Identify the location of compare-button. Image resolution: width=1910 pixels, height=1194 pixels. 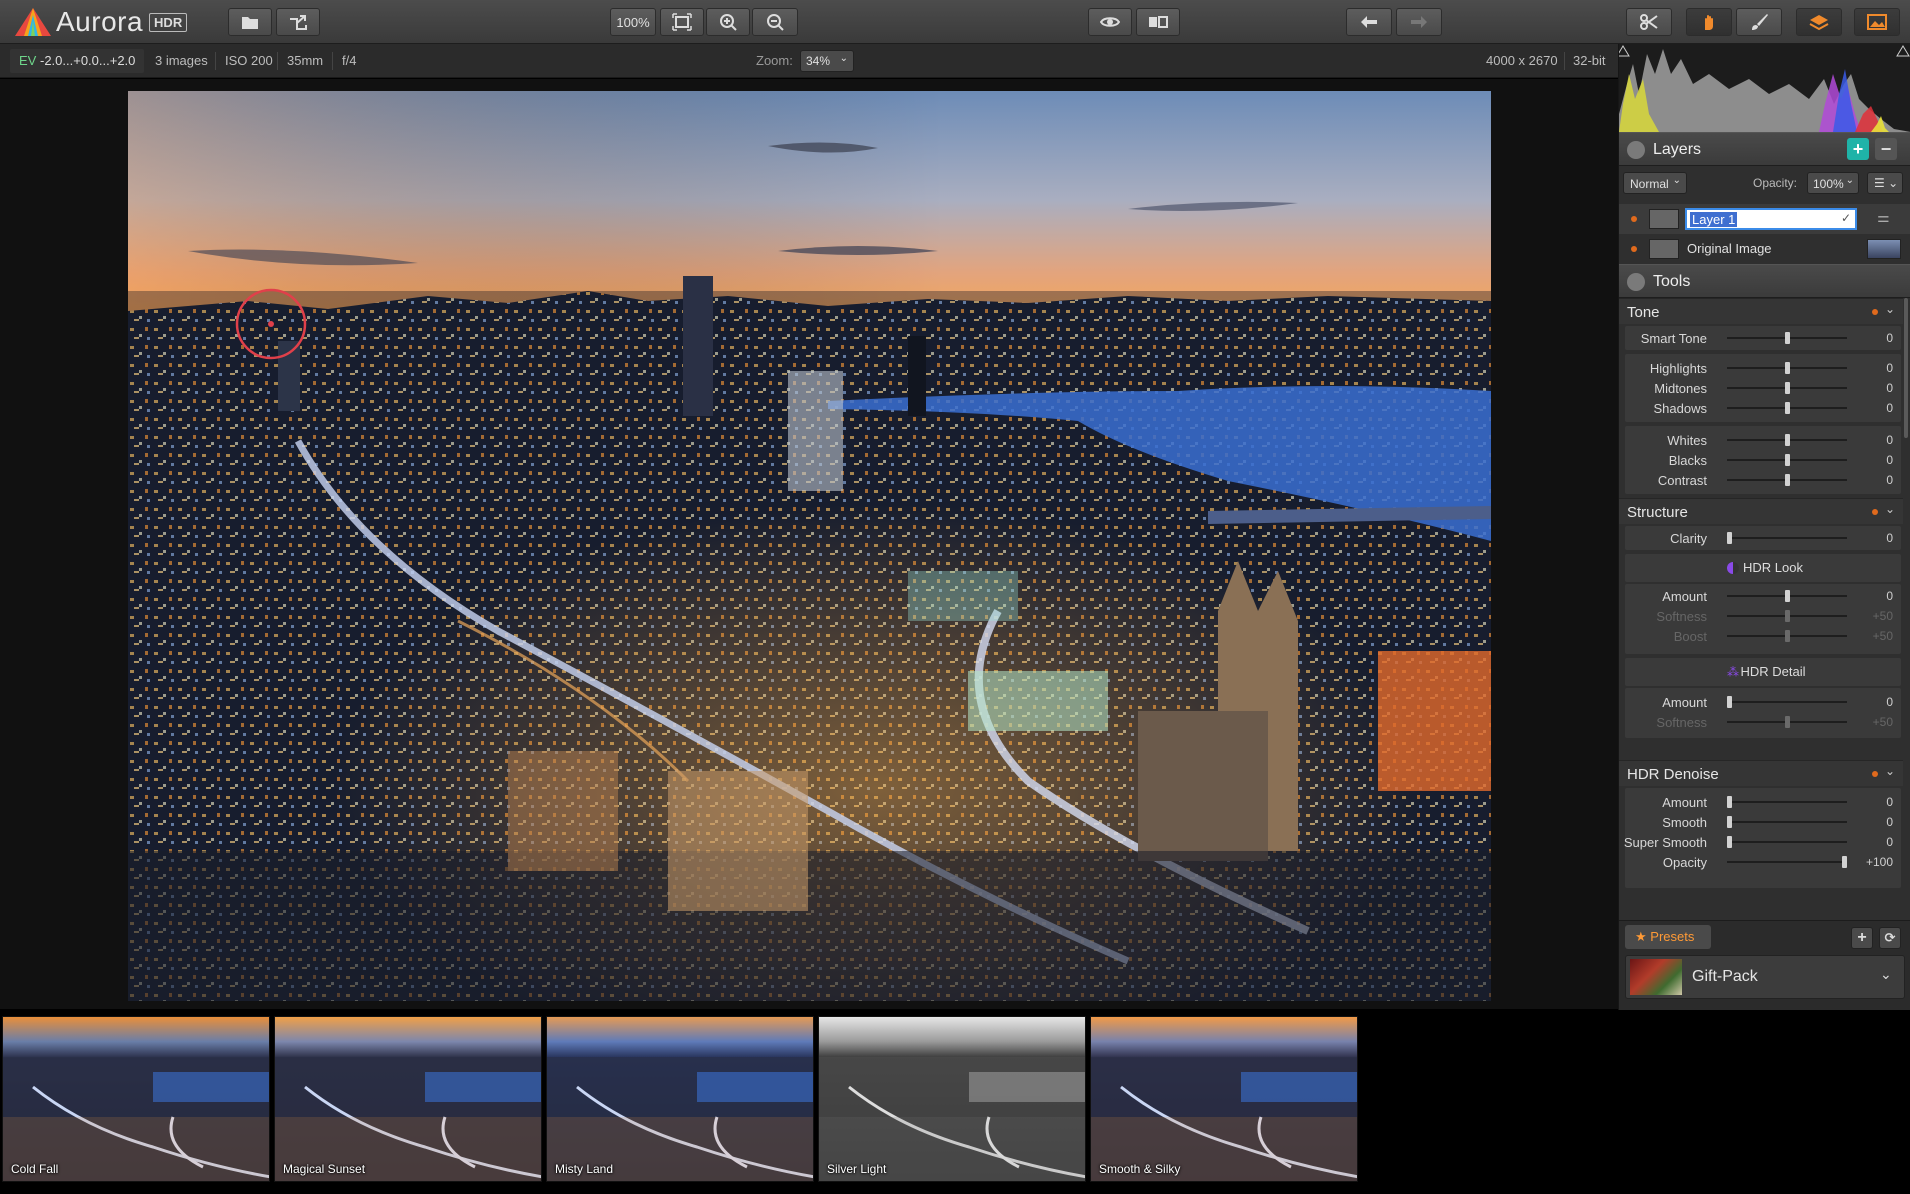
(1158, 22).